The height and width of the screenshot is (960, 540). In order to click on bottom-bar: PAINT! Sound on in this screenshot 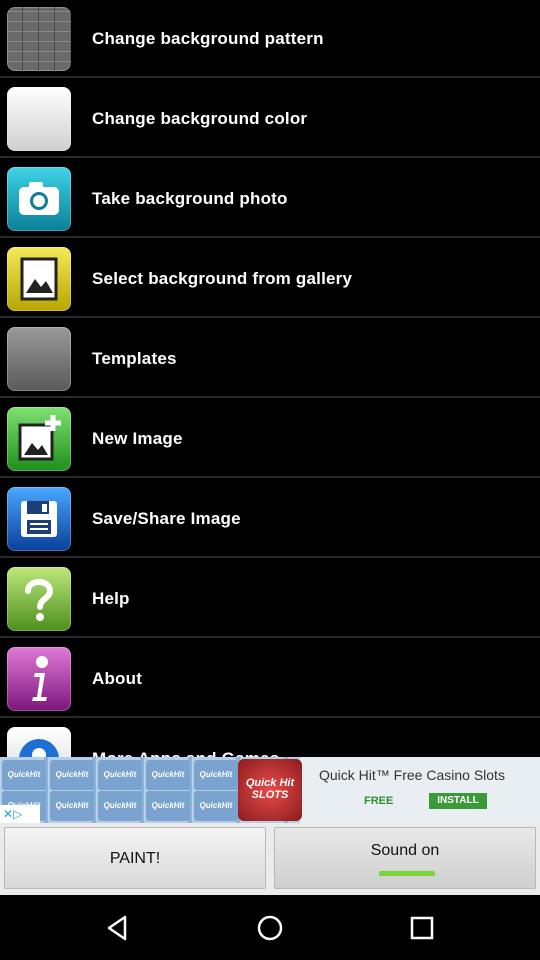, I will do `click(270, 859)`.